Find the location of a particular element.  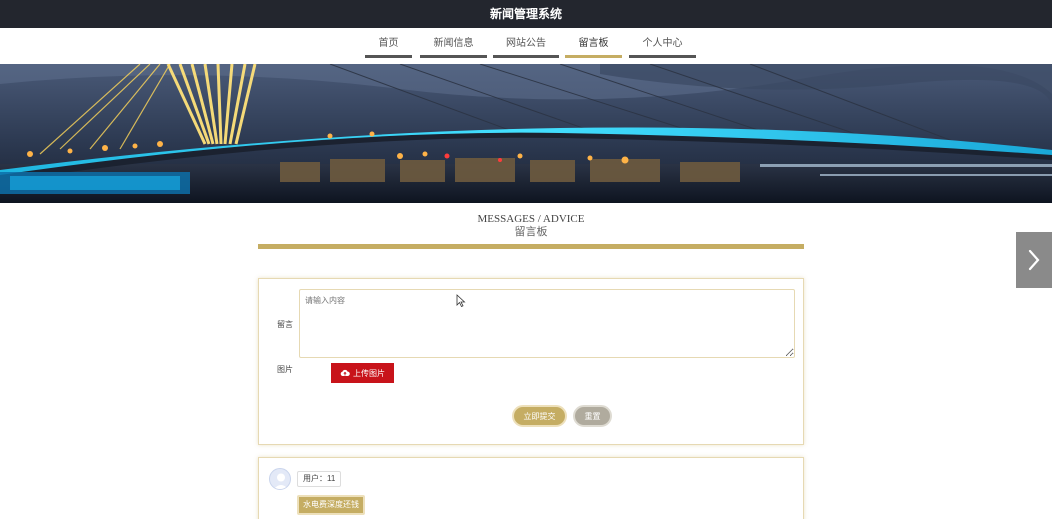

user-avatar-icon is located at coordinates (281, 481).